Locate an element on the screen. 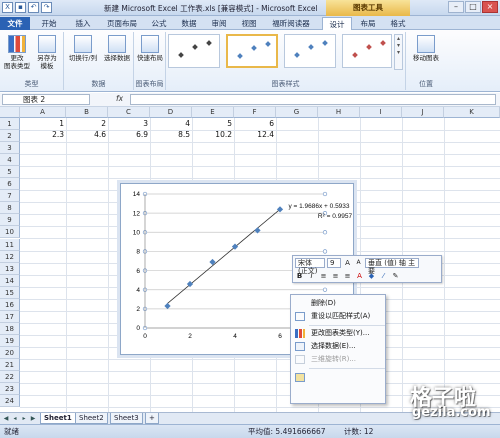 This screenshot has height=438, width=500. column-header-k: K is located at coordinates (472, 112).